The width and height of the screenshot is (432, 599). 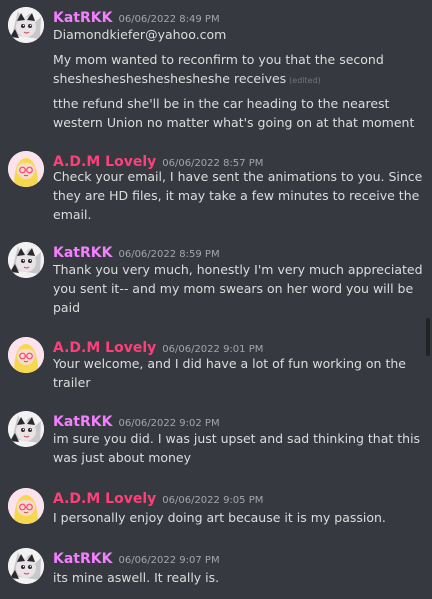 What do you see at coordinates (72, 214) in the screenshot?
I see `message-text: email.` at bounding box center [72, 214].